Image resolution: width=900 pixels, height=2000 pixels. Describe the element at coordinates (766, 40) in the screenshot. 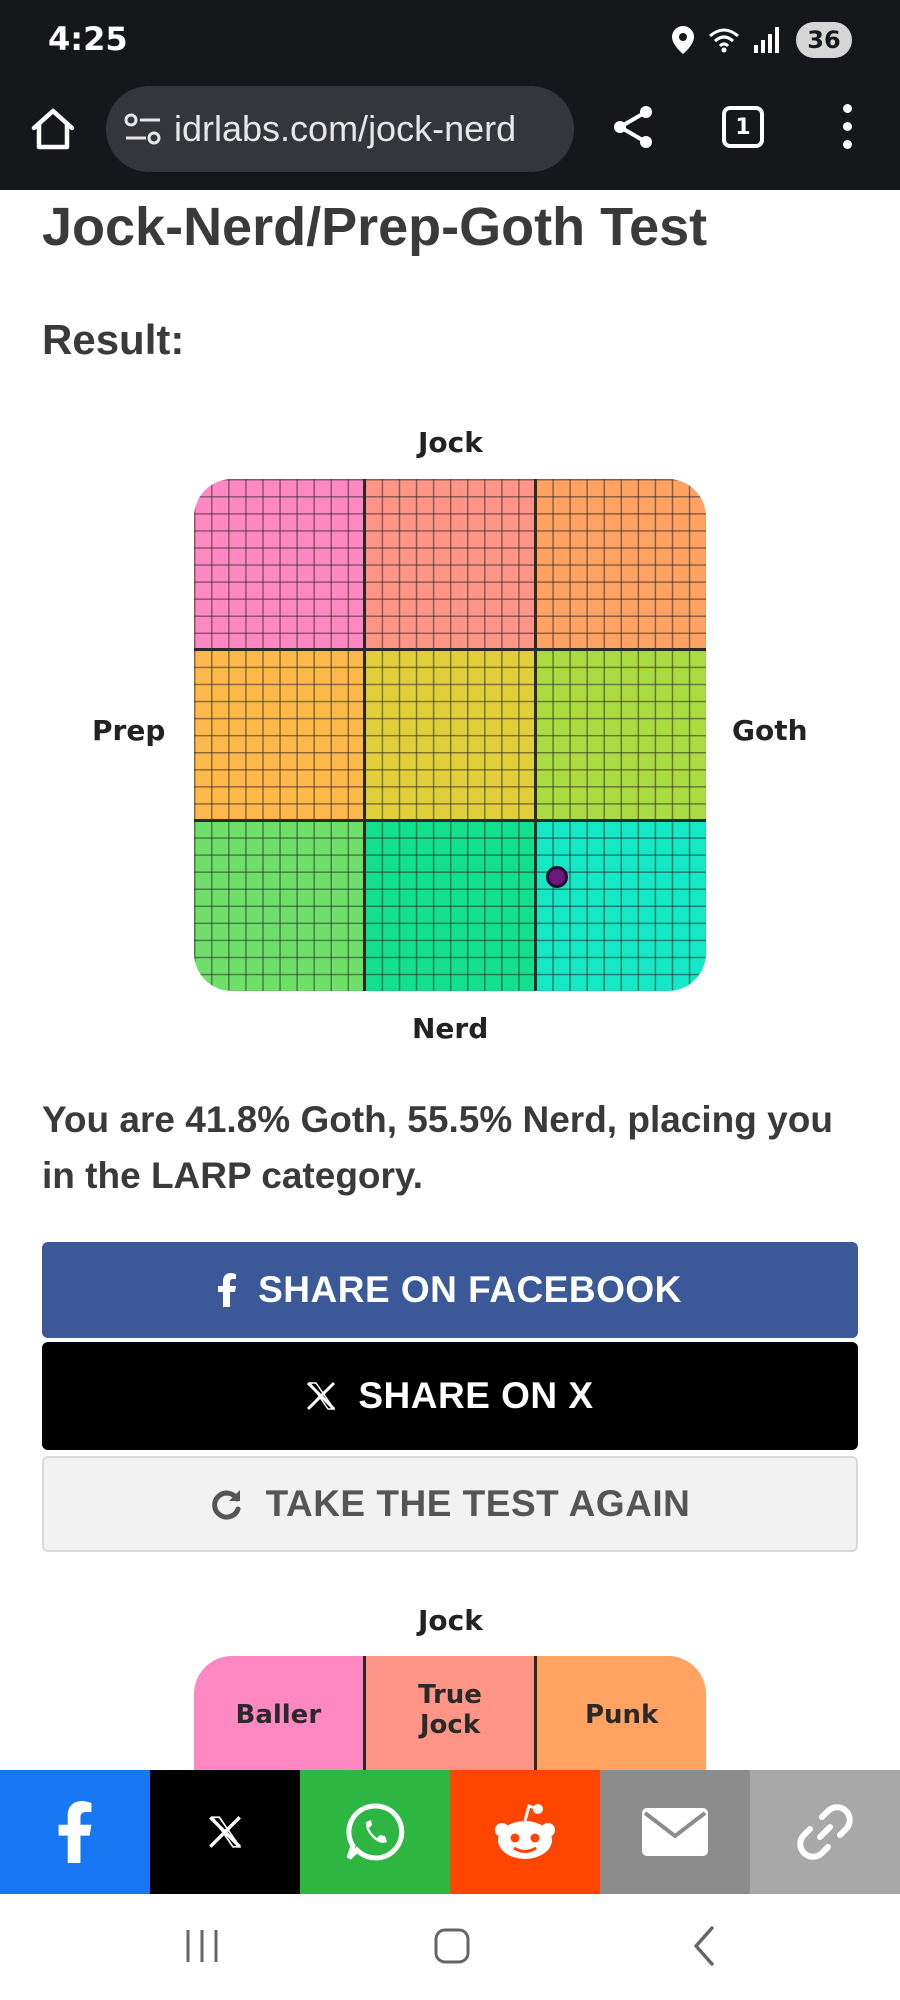

I see `signal-icon` at that location.